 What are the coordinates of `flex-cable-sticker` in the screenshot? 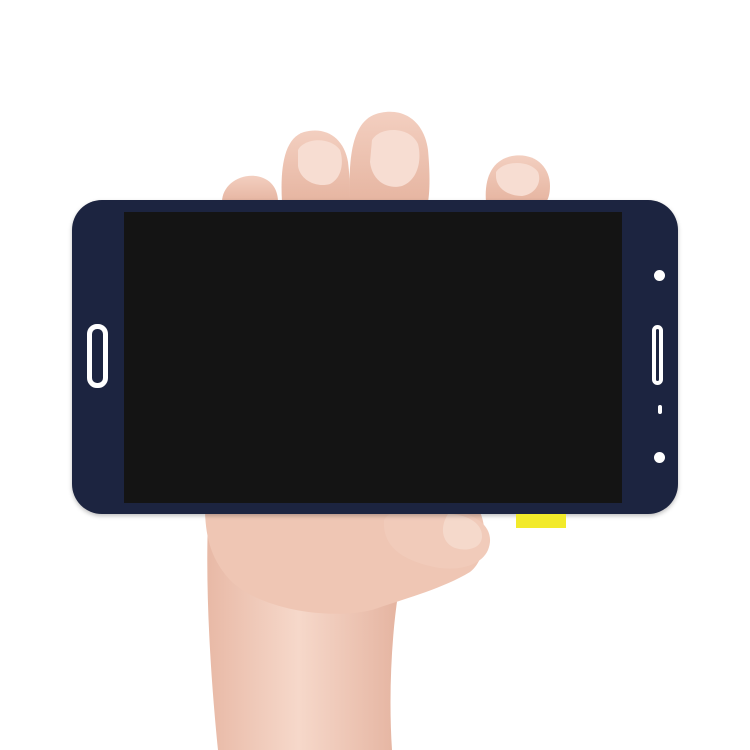 It's located at (541, 521).